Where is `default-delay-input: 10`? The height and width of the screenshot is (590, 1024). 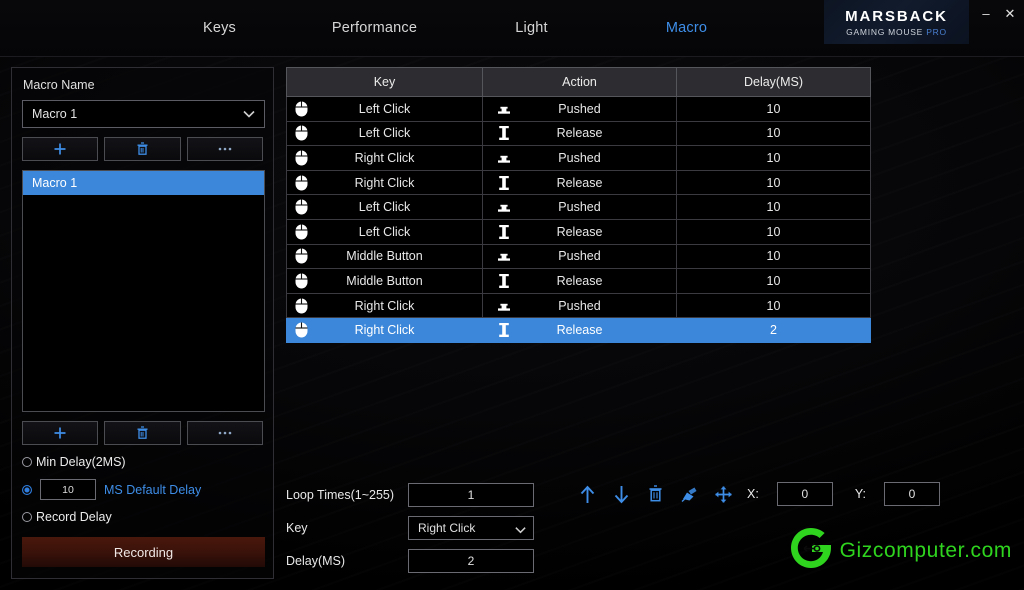
default-delay-input: 10 is located at coordinates (68, 489).